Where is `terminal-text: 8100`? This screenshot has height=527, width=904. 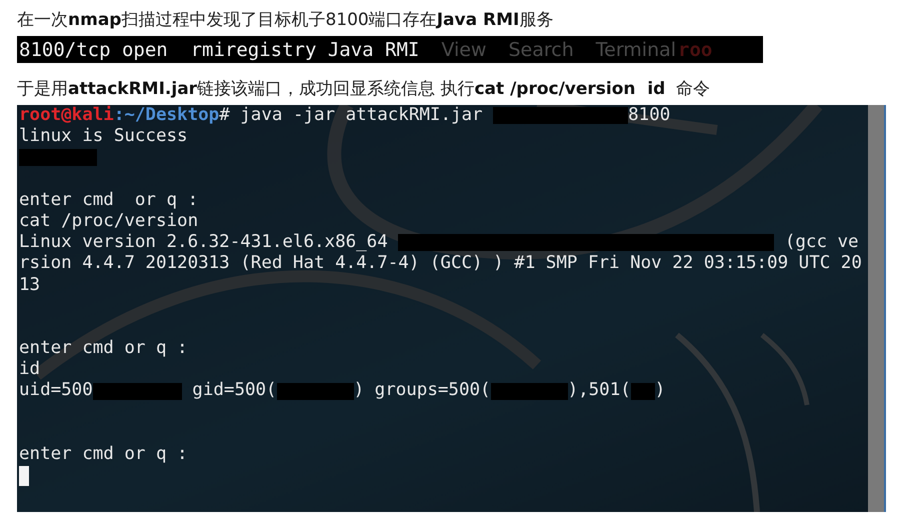
terminal-text: 8100 is located at coordinates (649, 115).